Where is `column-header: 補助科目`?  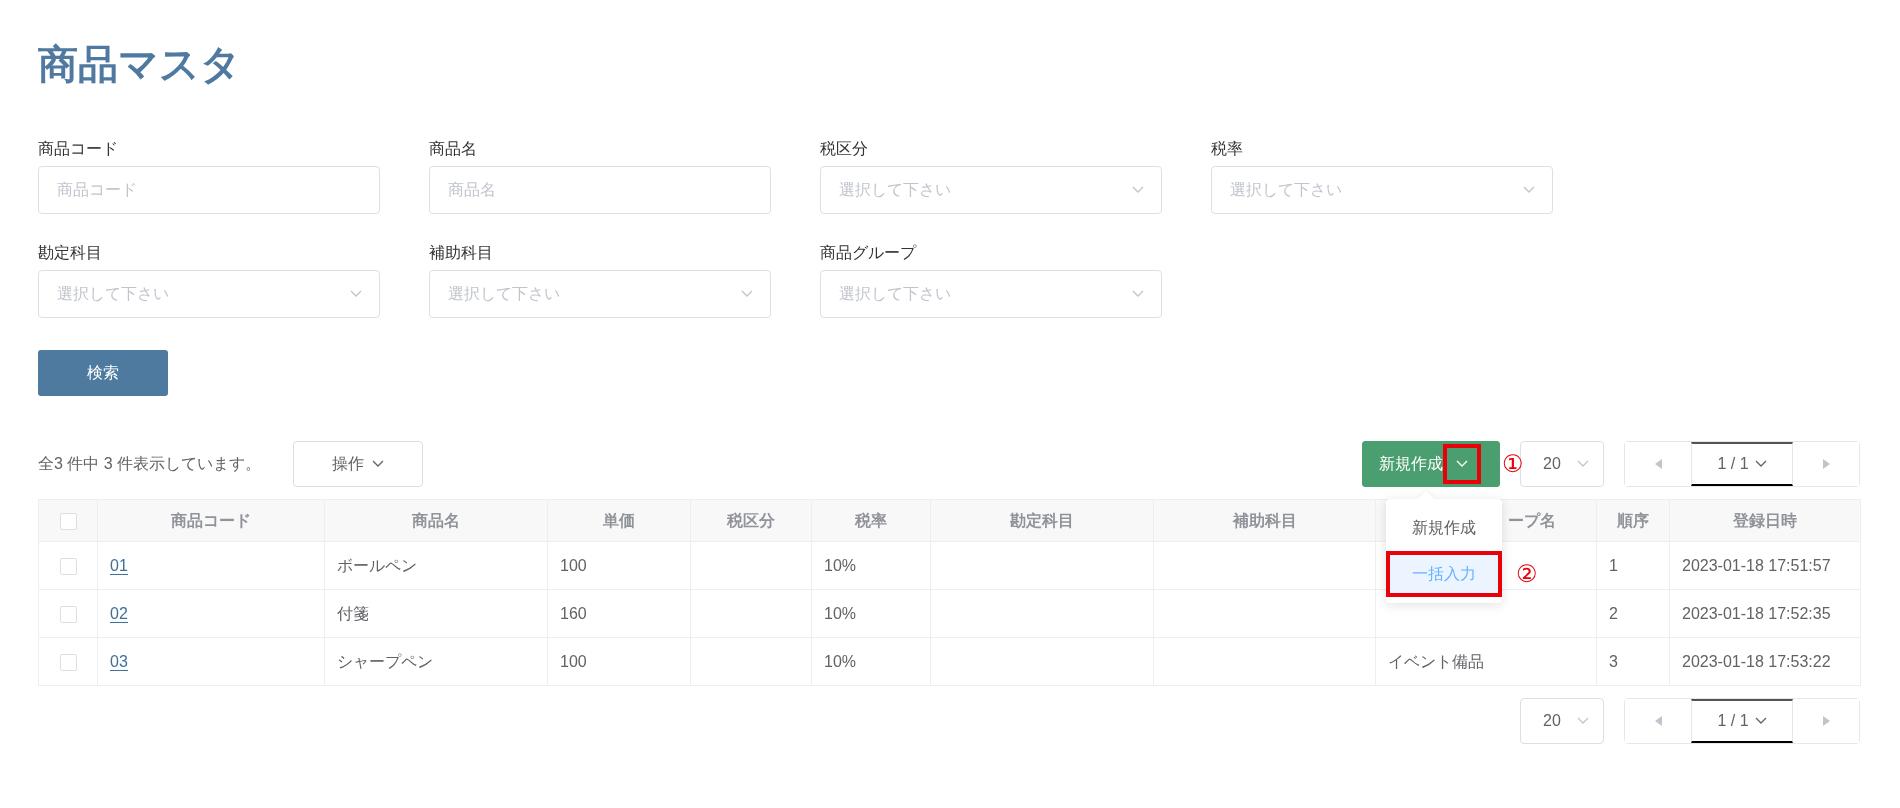
column-header: 補助科目 is located at coordinates (1264, 520).